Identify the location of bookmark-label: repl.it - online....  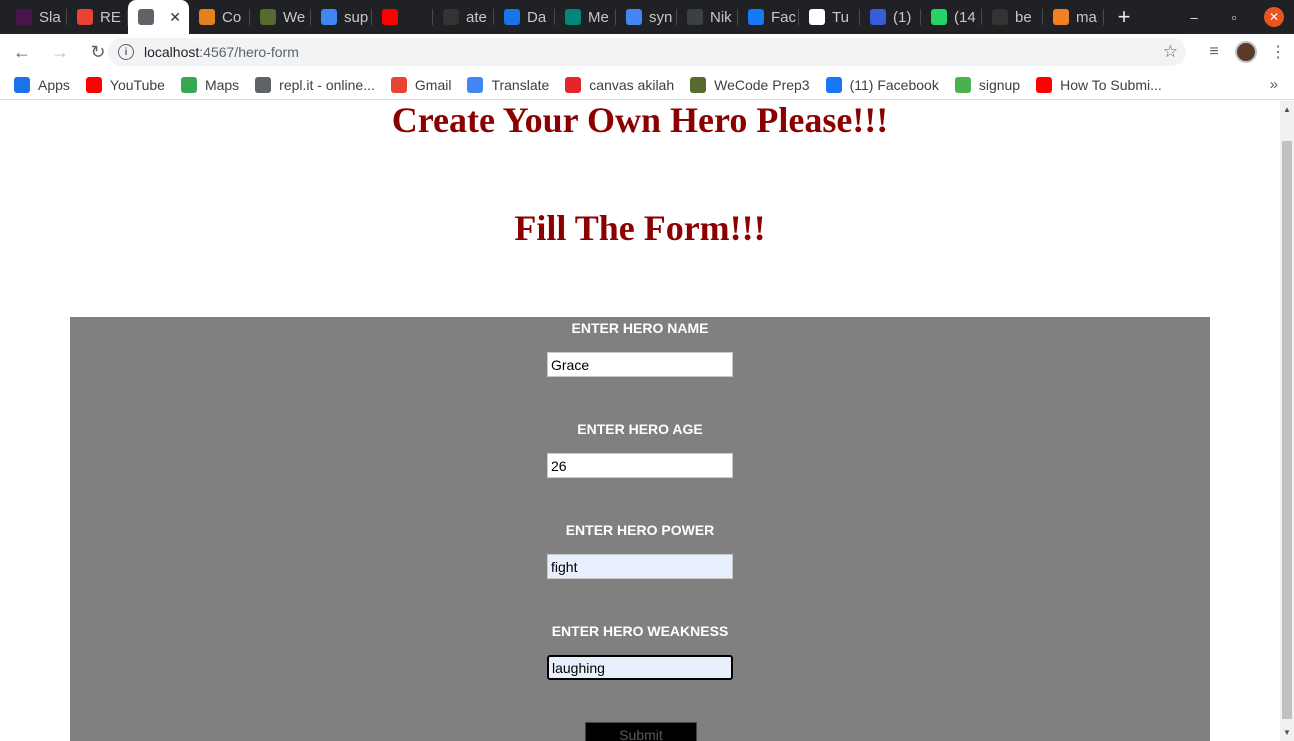
(327, 84).